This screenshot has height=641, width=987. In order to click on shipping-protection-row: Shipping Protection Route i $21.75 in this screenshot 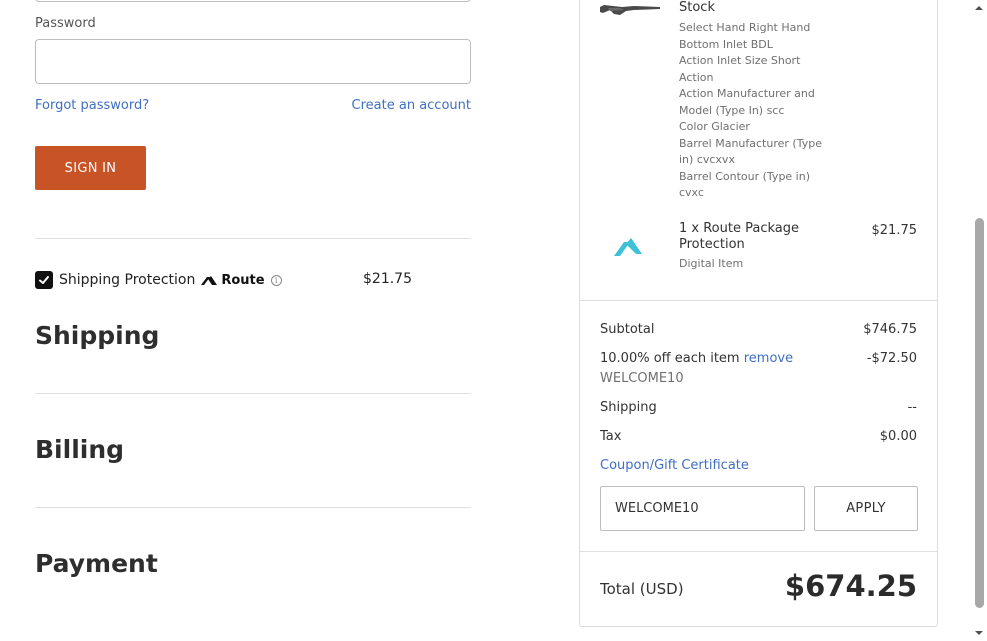, I will do `click(253, 280)`.